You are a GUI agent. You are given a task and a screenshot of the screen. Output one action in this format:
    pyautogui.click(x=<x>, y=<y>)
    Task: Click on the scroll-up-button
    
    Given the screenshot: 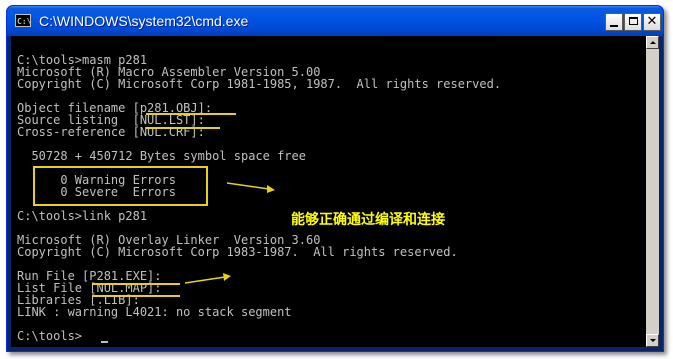 What is the action you would take?
    pyautogui.click(x=652, y=42)
    